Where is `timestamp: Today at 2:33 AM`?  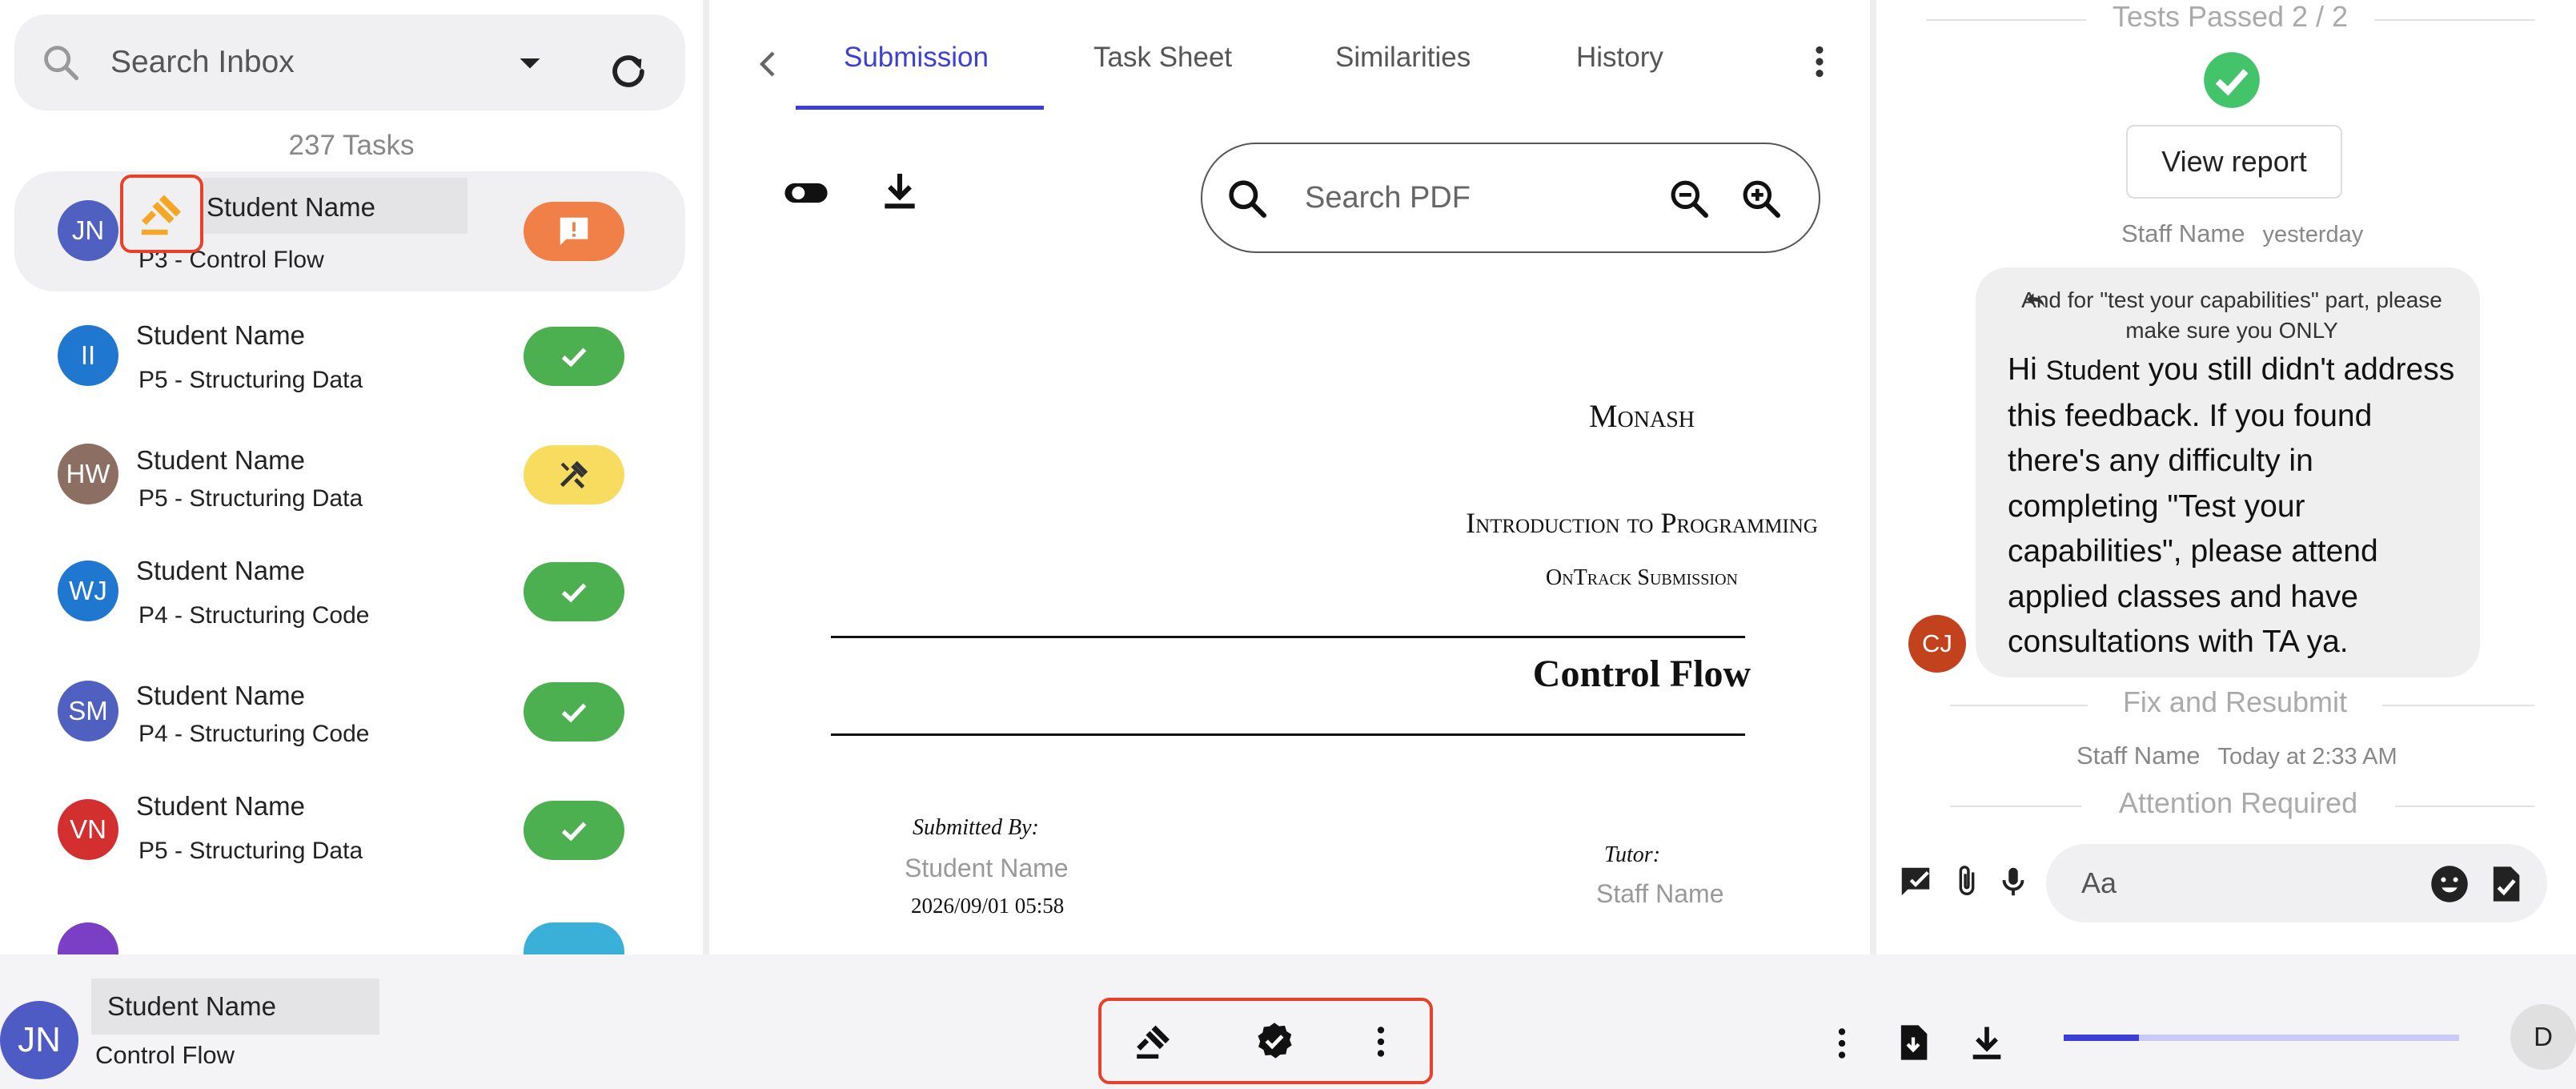
timestamp: Today at 2:33 AM is located at coordinates (2307, 757).